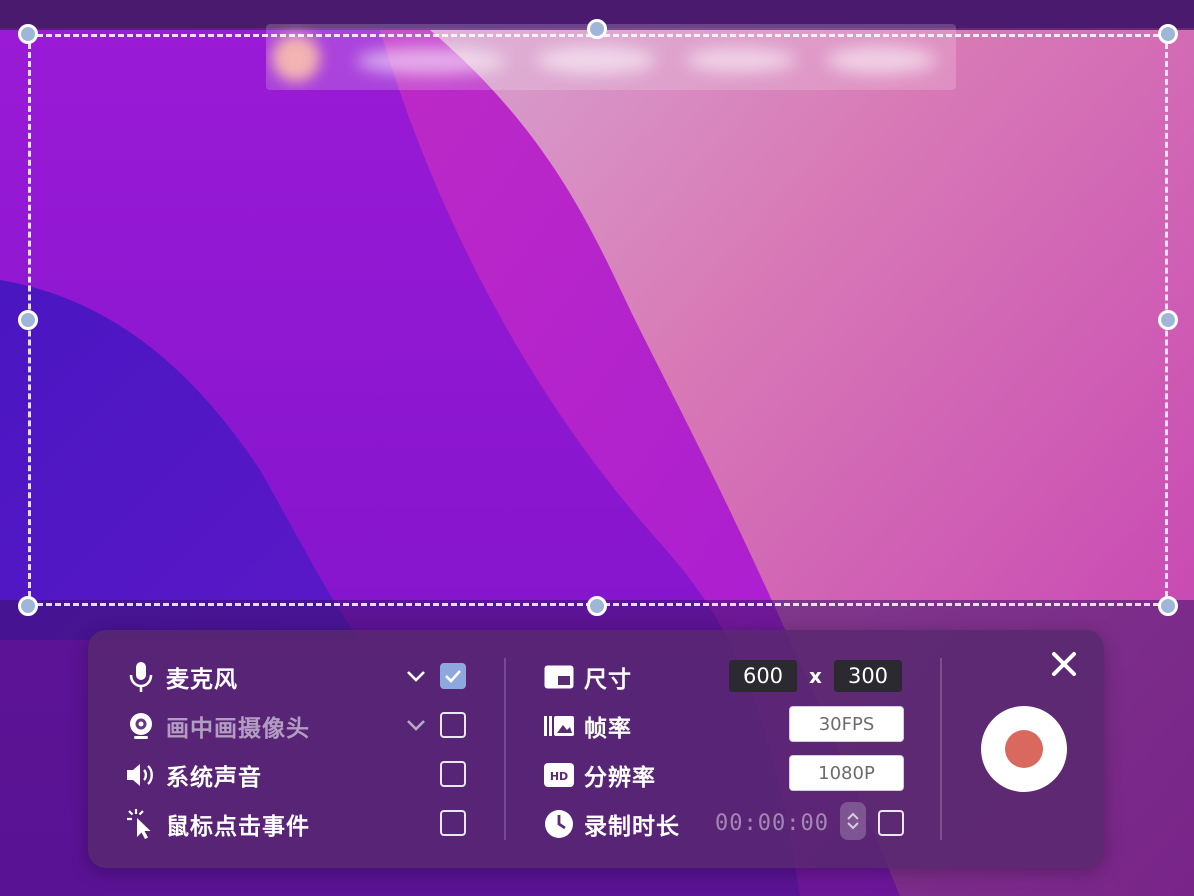  I want to click on resize-handle-bottom, so click(597, 606).